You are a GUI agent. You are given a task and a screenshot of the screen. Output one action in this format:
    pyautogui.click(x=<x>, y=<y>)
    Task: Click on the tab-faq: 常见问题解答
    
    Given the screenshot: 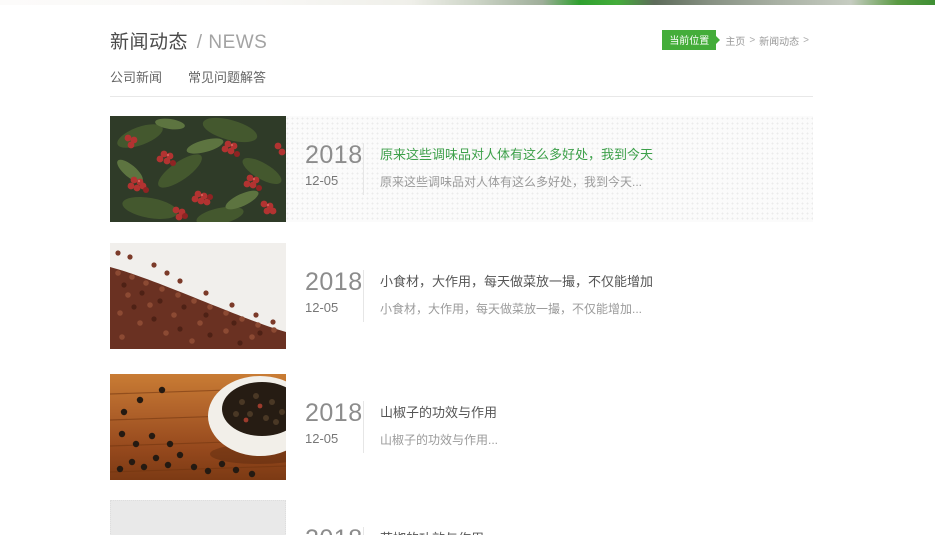 What is the action you would take?
    pyautogui.click(x=227, y=76)
    